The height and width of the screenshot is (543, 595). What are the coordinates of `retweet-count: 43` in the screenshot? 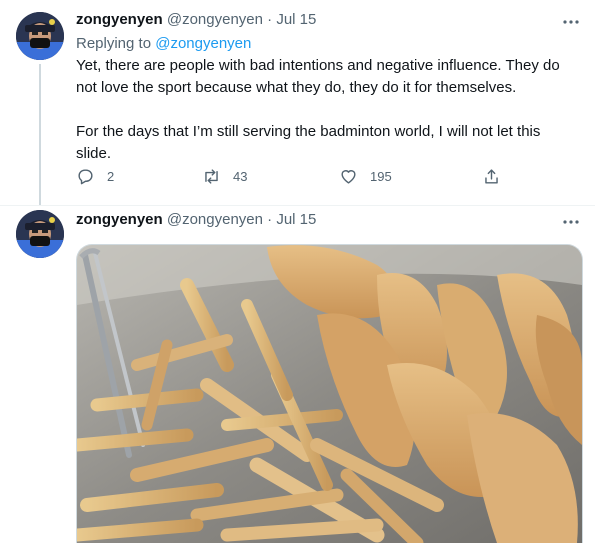 It's located at (240, 176).